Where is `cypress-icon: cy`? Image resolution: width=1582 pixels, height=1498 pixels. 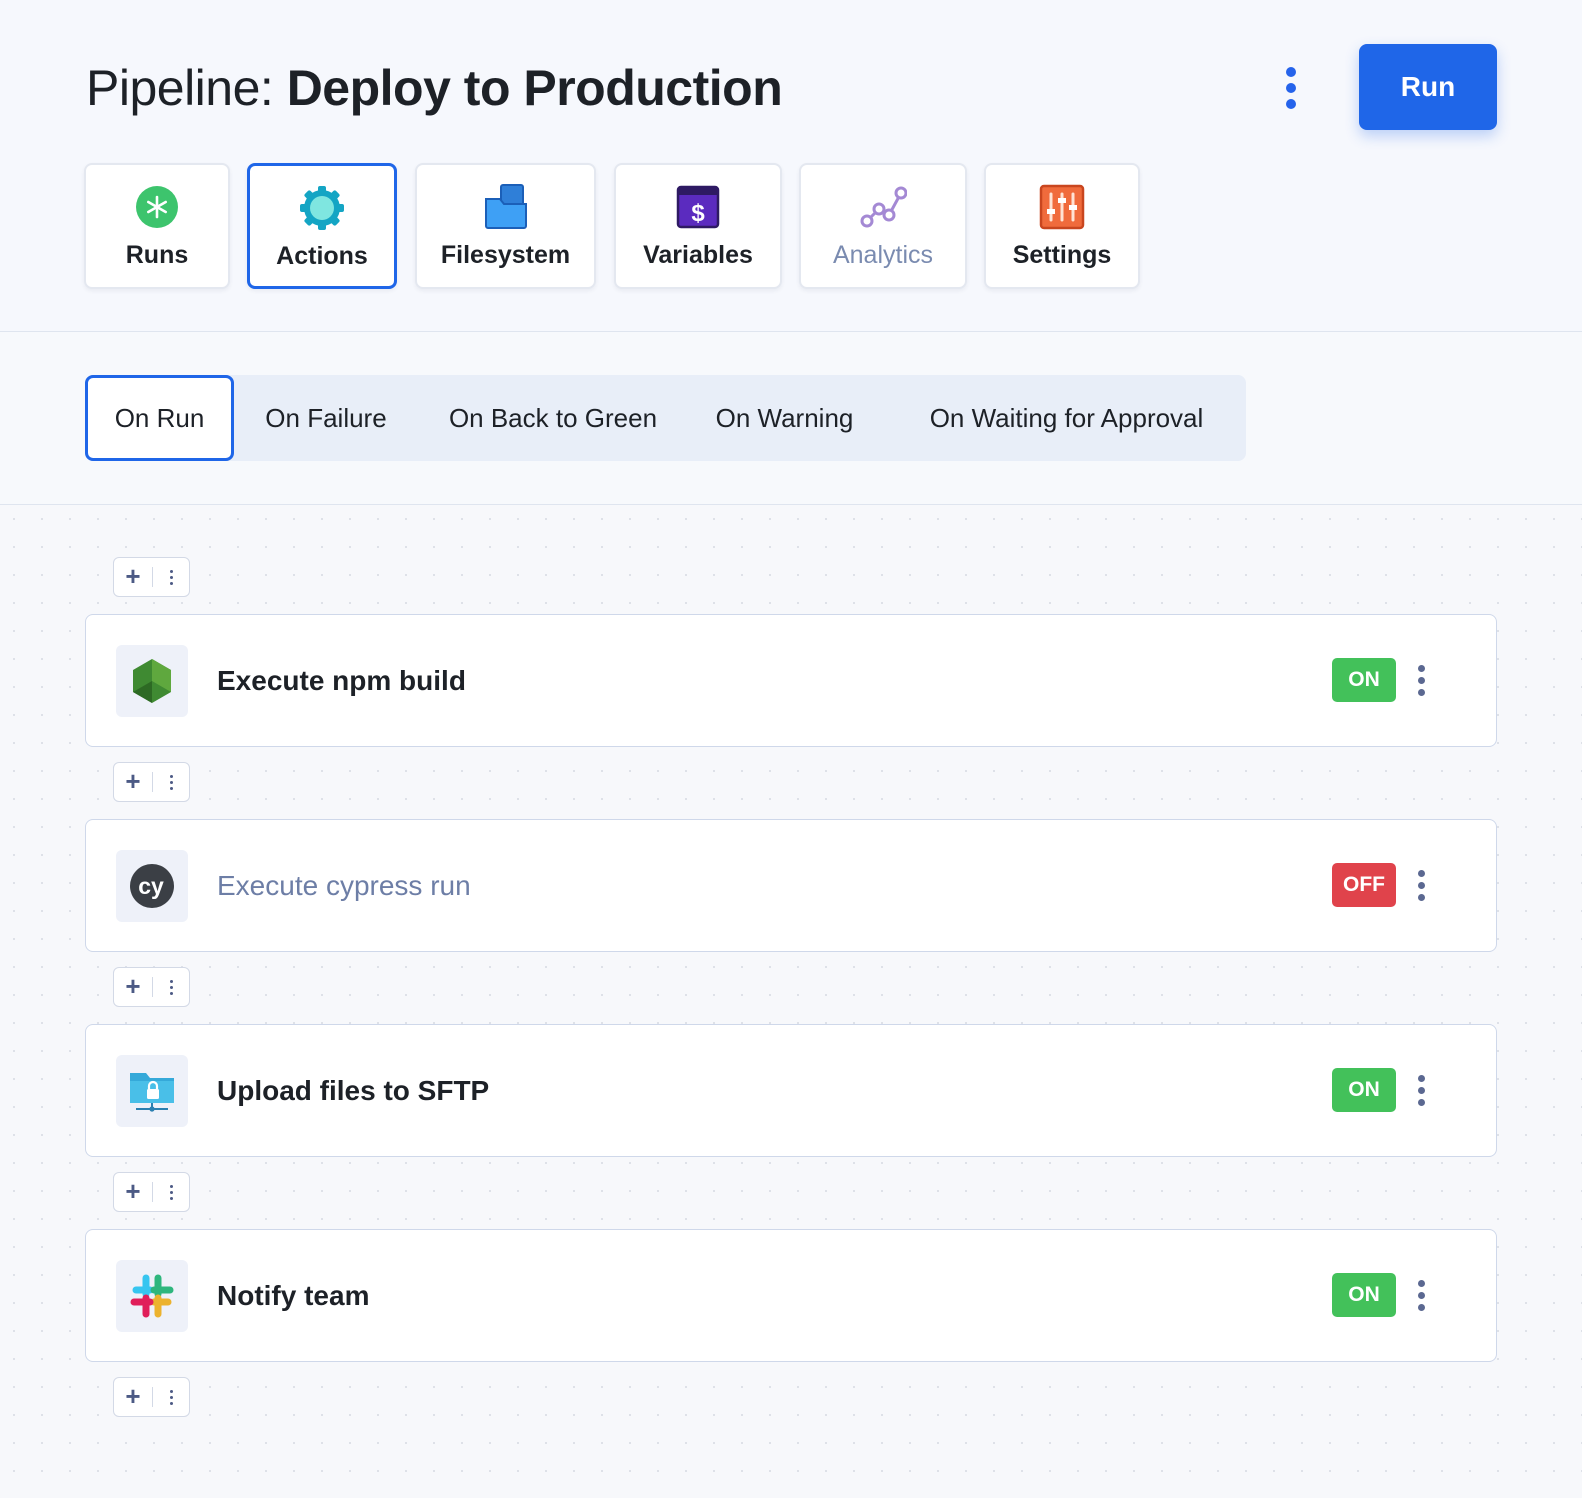
cypress-icon: cy is located at coordinates (152, 886).